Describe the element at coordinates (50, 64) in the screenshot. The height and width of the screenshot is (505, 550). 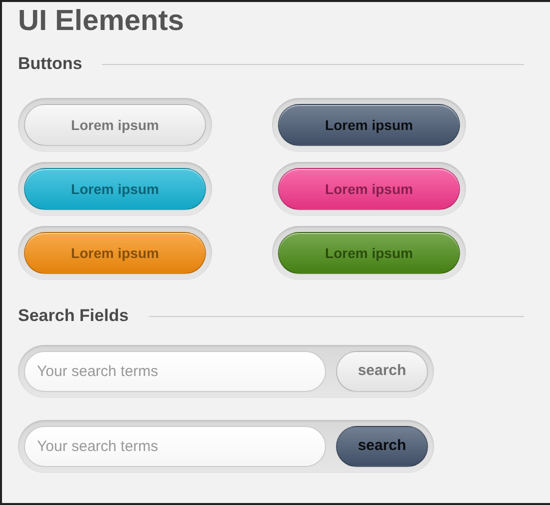
I see `section-heading: Buttons` at that location.